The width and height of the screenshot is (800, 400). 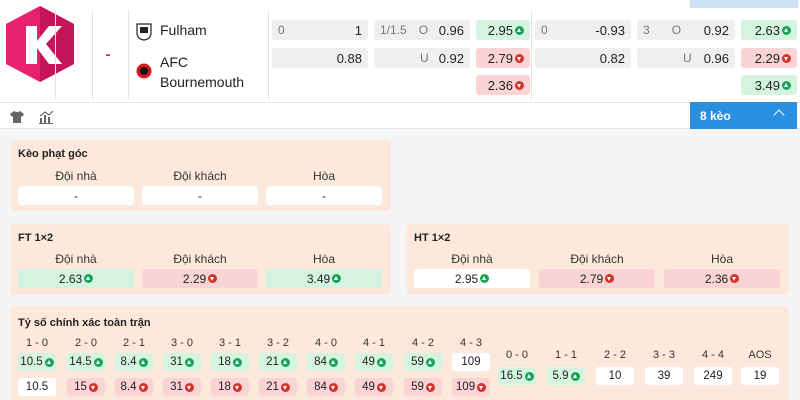 I want to click on ft-draw-odds: 3.49, so click(x=324, y=278).